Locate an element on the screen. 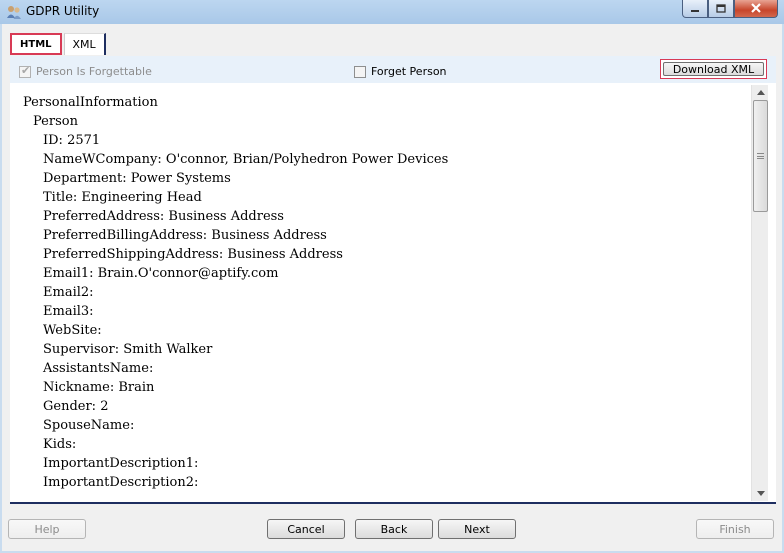 This screenshot has height=553, width=784. arrow-down-icon is located at coordinates (760, 493).